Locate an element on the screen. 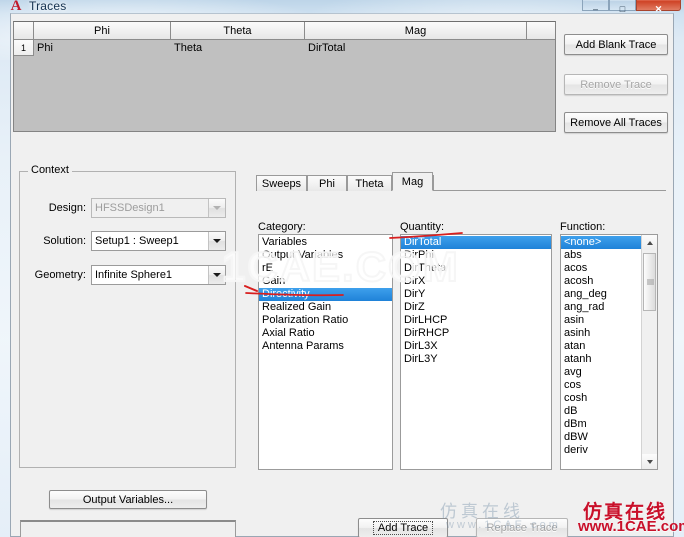  tab-theta-label: Theta is located at coordinates (369, 183).